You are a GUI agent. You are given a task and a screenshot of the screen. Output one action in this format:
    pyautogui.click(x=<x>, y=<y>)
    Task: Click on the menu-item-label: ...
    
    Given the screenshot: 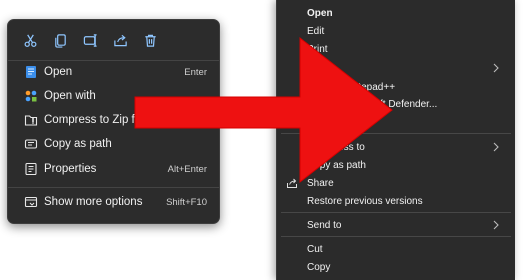 What is the action you would take?
    pyautogui.click(x=349, y=121)
    